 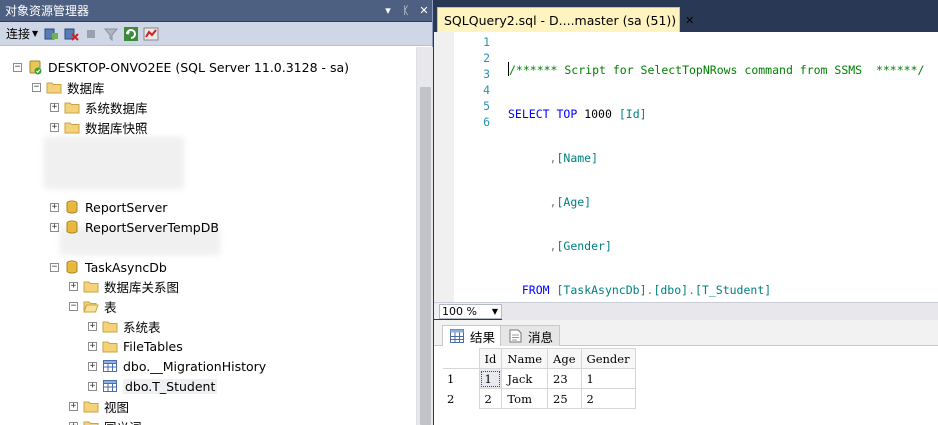 What do you see at coordinates (110, 307) in the screenshot?
I see `tree-node-label: 表` at bounding box center [110, 307].